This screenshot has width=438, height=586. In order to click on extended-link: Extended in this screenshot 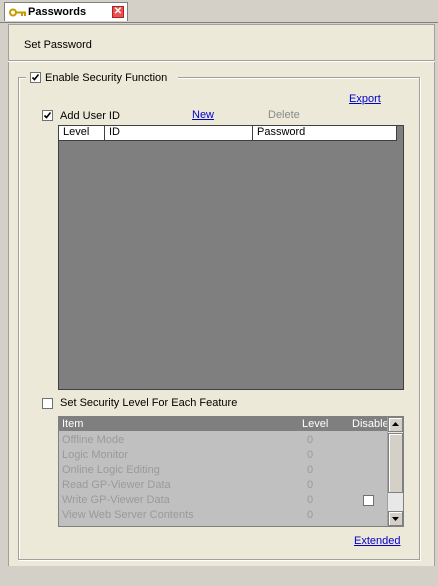, I will do `click(377, 541)`.